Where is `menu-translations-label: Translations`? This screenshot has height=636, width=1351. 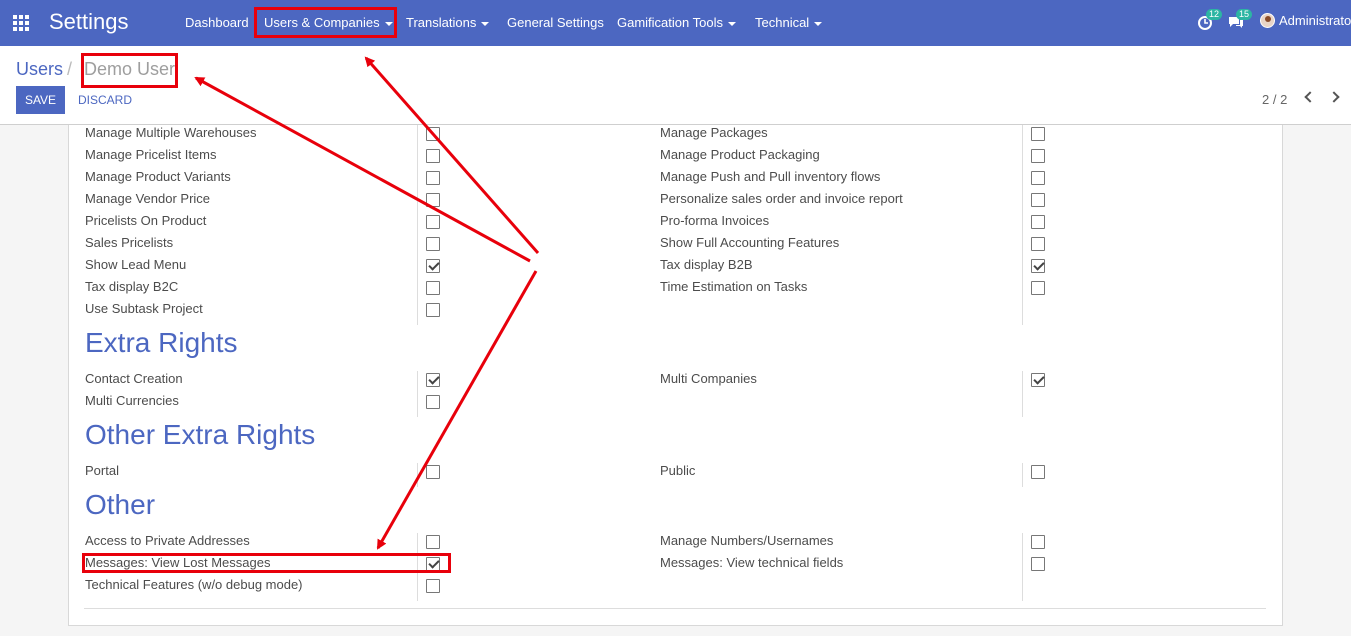 menu-translations-label: Translations is located at coordinates (441, 22).